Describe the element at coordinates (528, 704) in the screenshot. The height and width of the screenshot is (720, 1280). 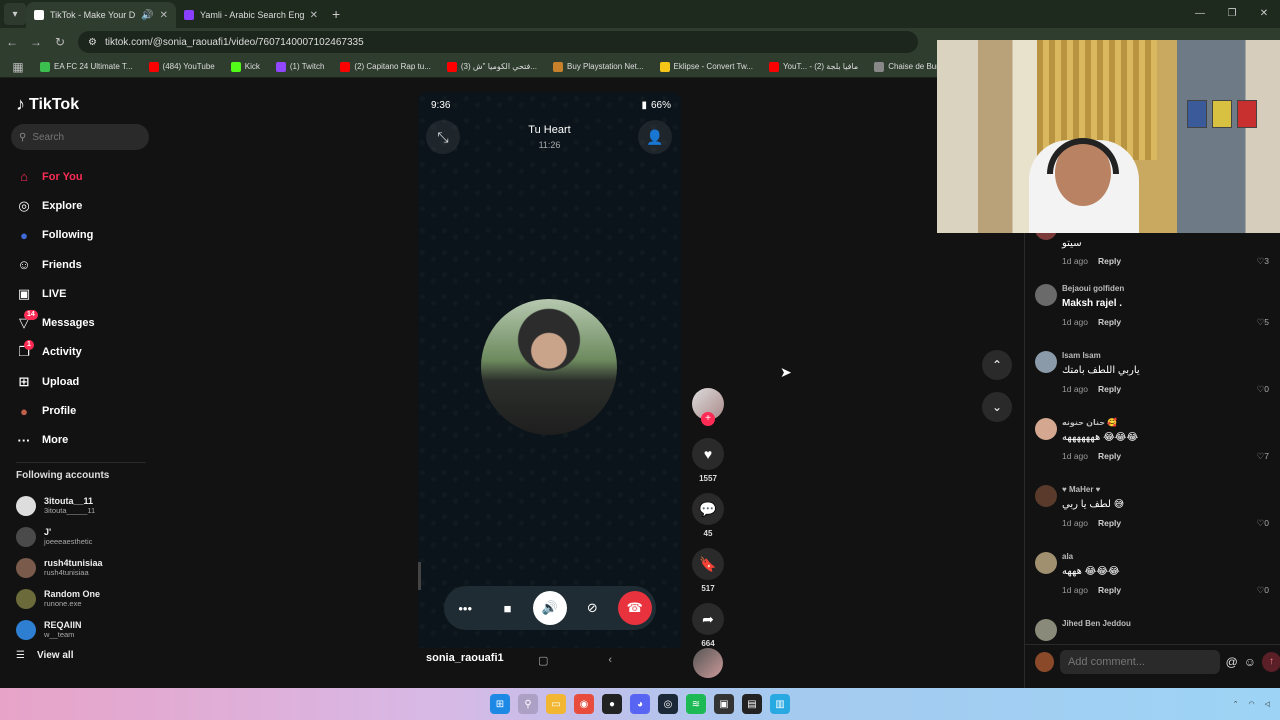
I see `search-icon: ⚲` at that location.